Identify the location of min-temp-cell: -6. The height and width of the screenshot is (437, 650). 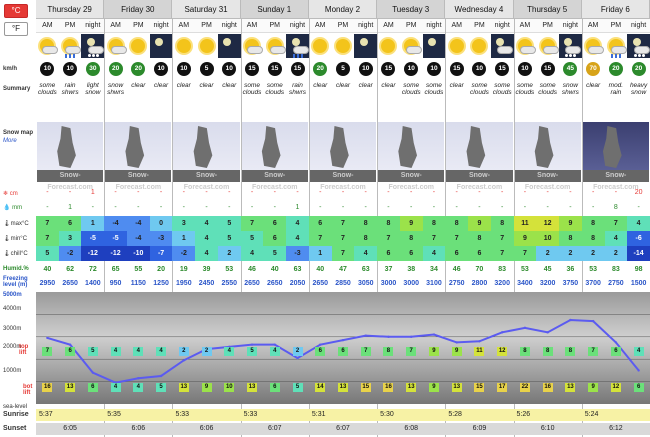
(638, 238).